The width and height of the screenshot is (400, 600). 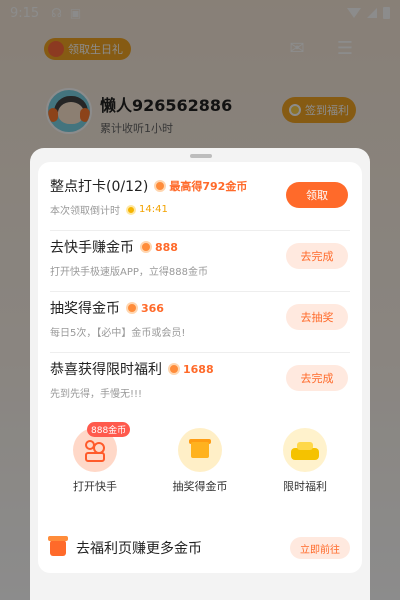 I want to click on task-title: 整点打卡(0/12), so click(x=99, y=187).